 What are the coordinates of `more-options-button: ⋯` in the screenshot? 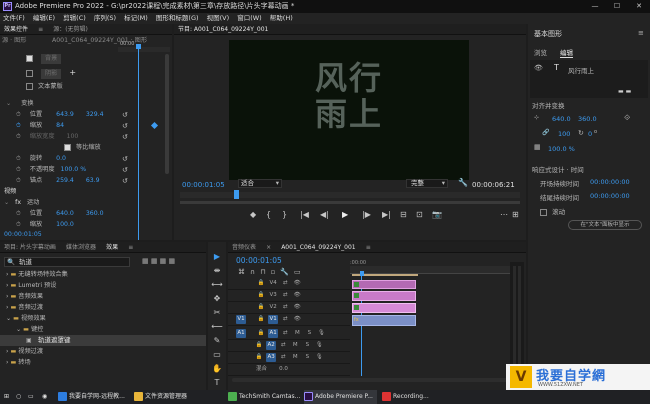 It's located at (504, 214).